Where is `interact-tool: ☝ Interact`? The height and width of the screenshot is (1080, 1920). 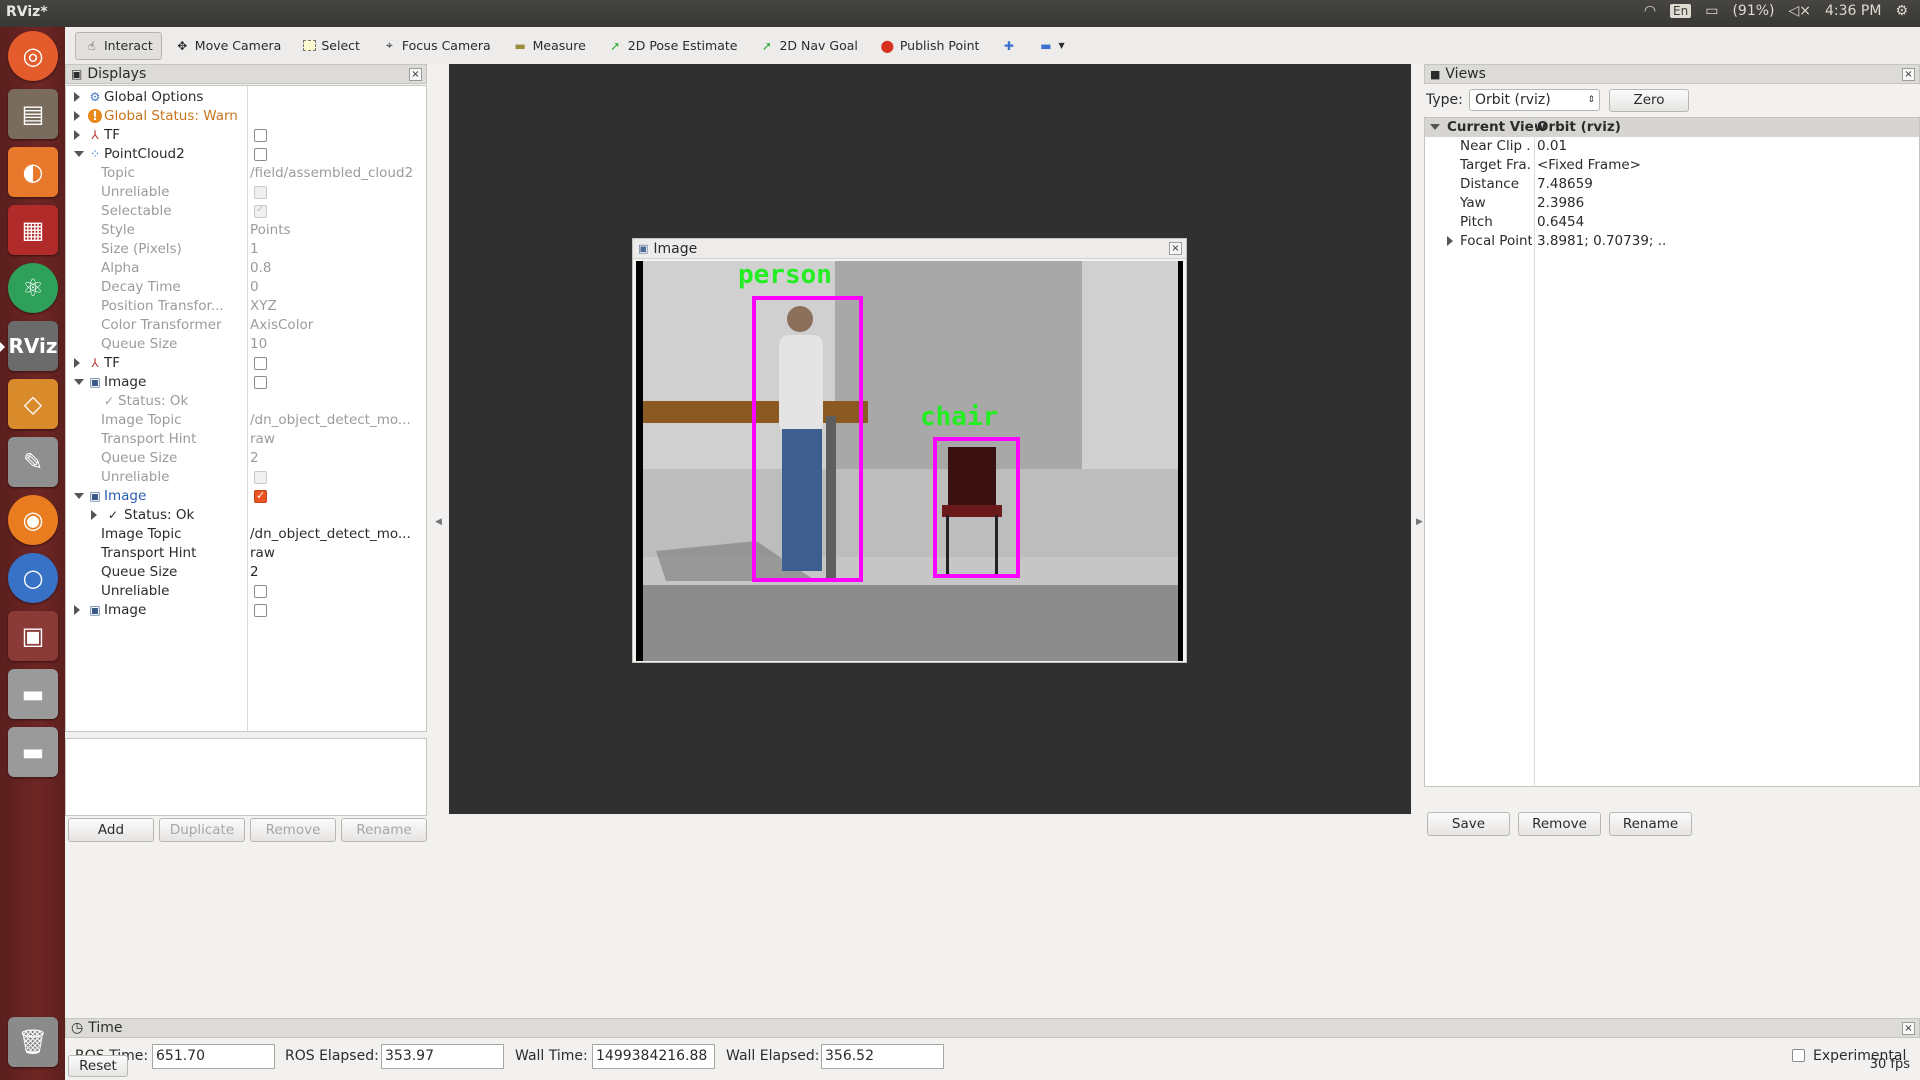
interact-tool: ☝ Interact is located at coordinates (118, 45).